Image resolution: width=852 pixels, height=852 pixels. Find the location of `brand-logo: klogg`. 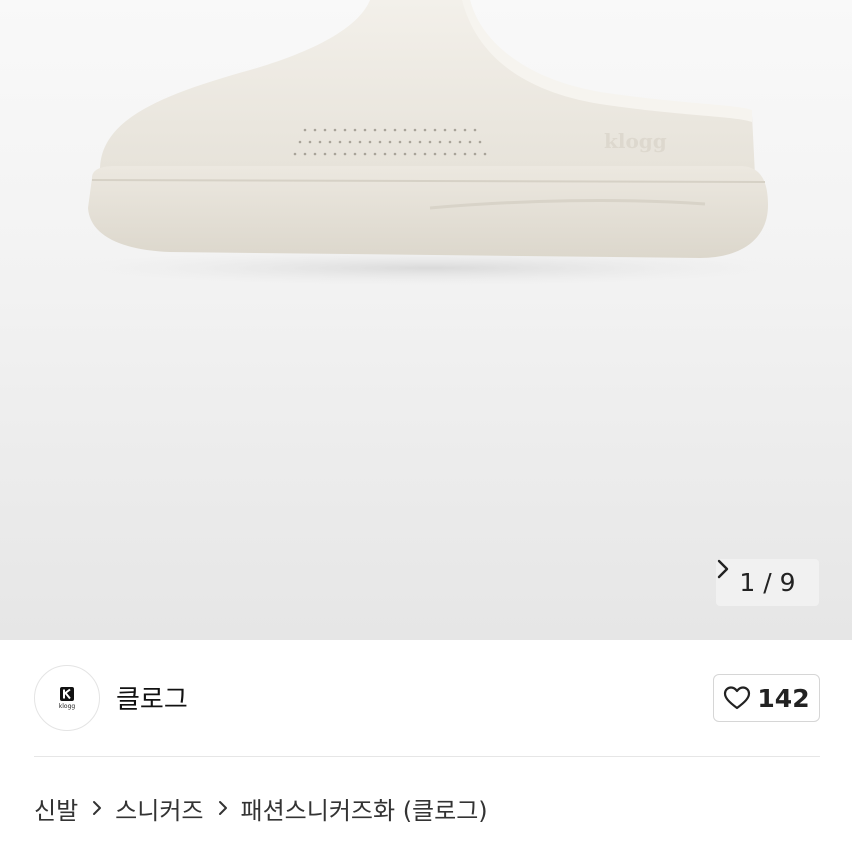

brand-logo: klogg is located at coordinates (67, 698).